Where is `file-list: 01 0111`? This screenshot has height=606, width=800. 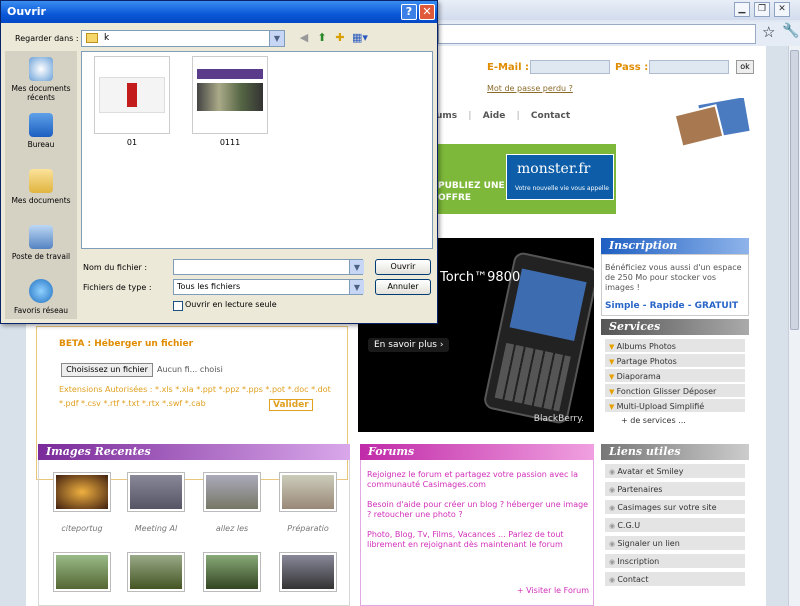
file-list: 01 0111 is located at coordinates (257, 150).